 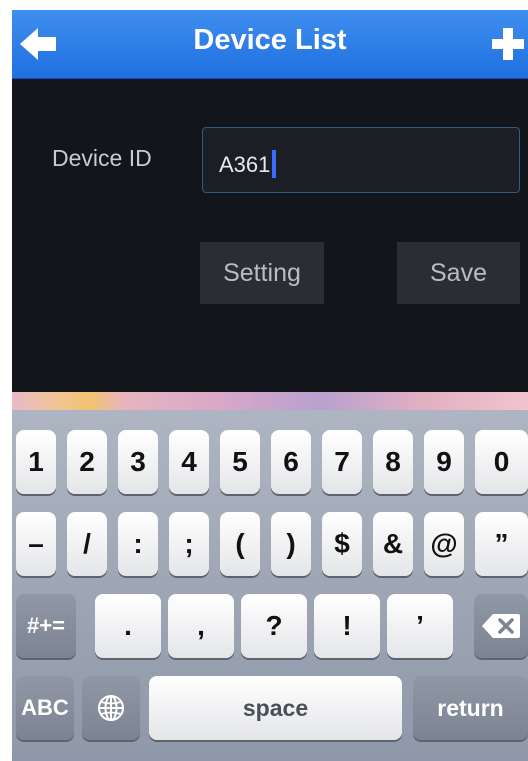 I want to click on key-dash: –, so click(x=36, y=544).